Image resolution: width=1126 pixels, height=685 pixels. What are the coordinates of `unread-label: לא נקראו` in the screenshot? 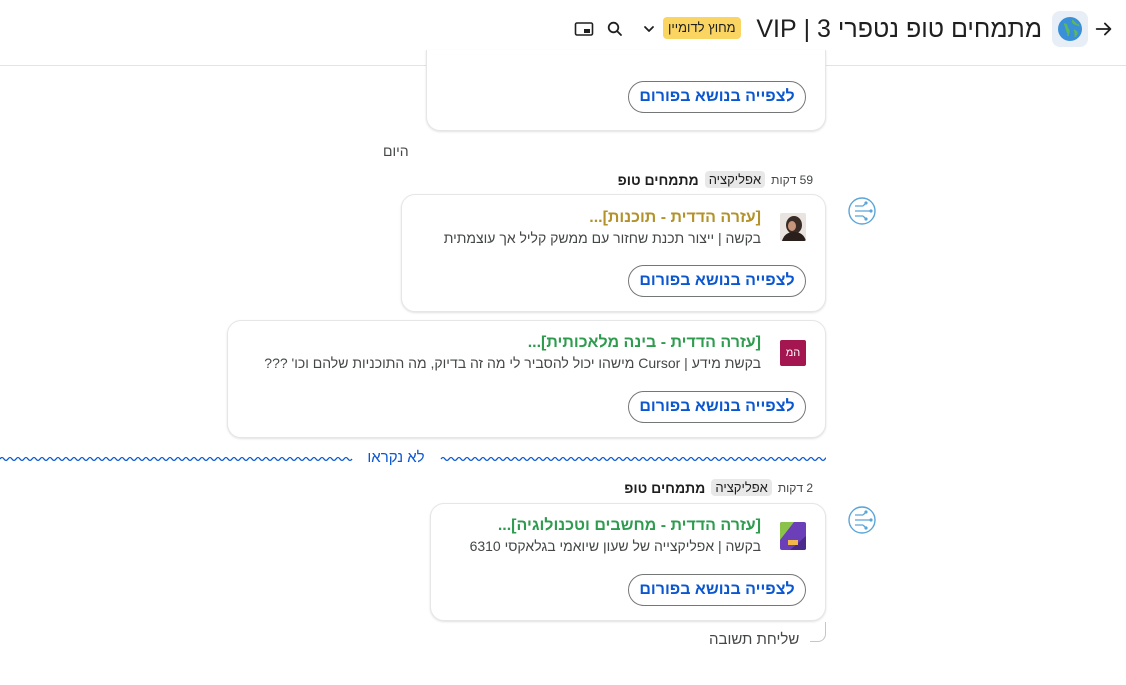 It's located at (396, 458).